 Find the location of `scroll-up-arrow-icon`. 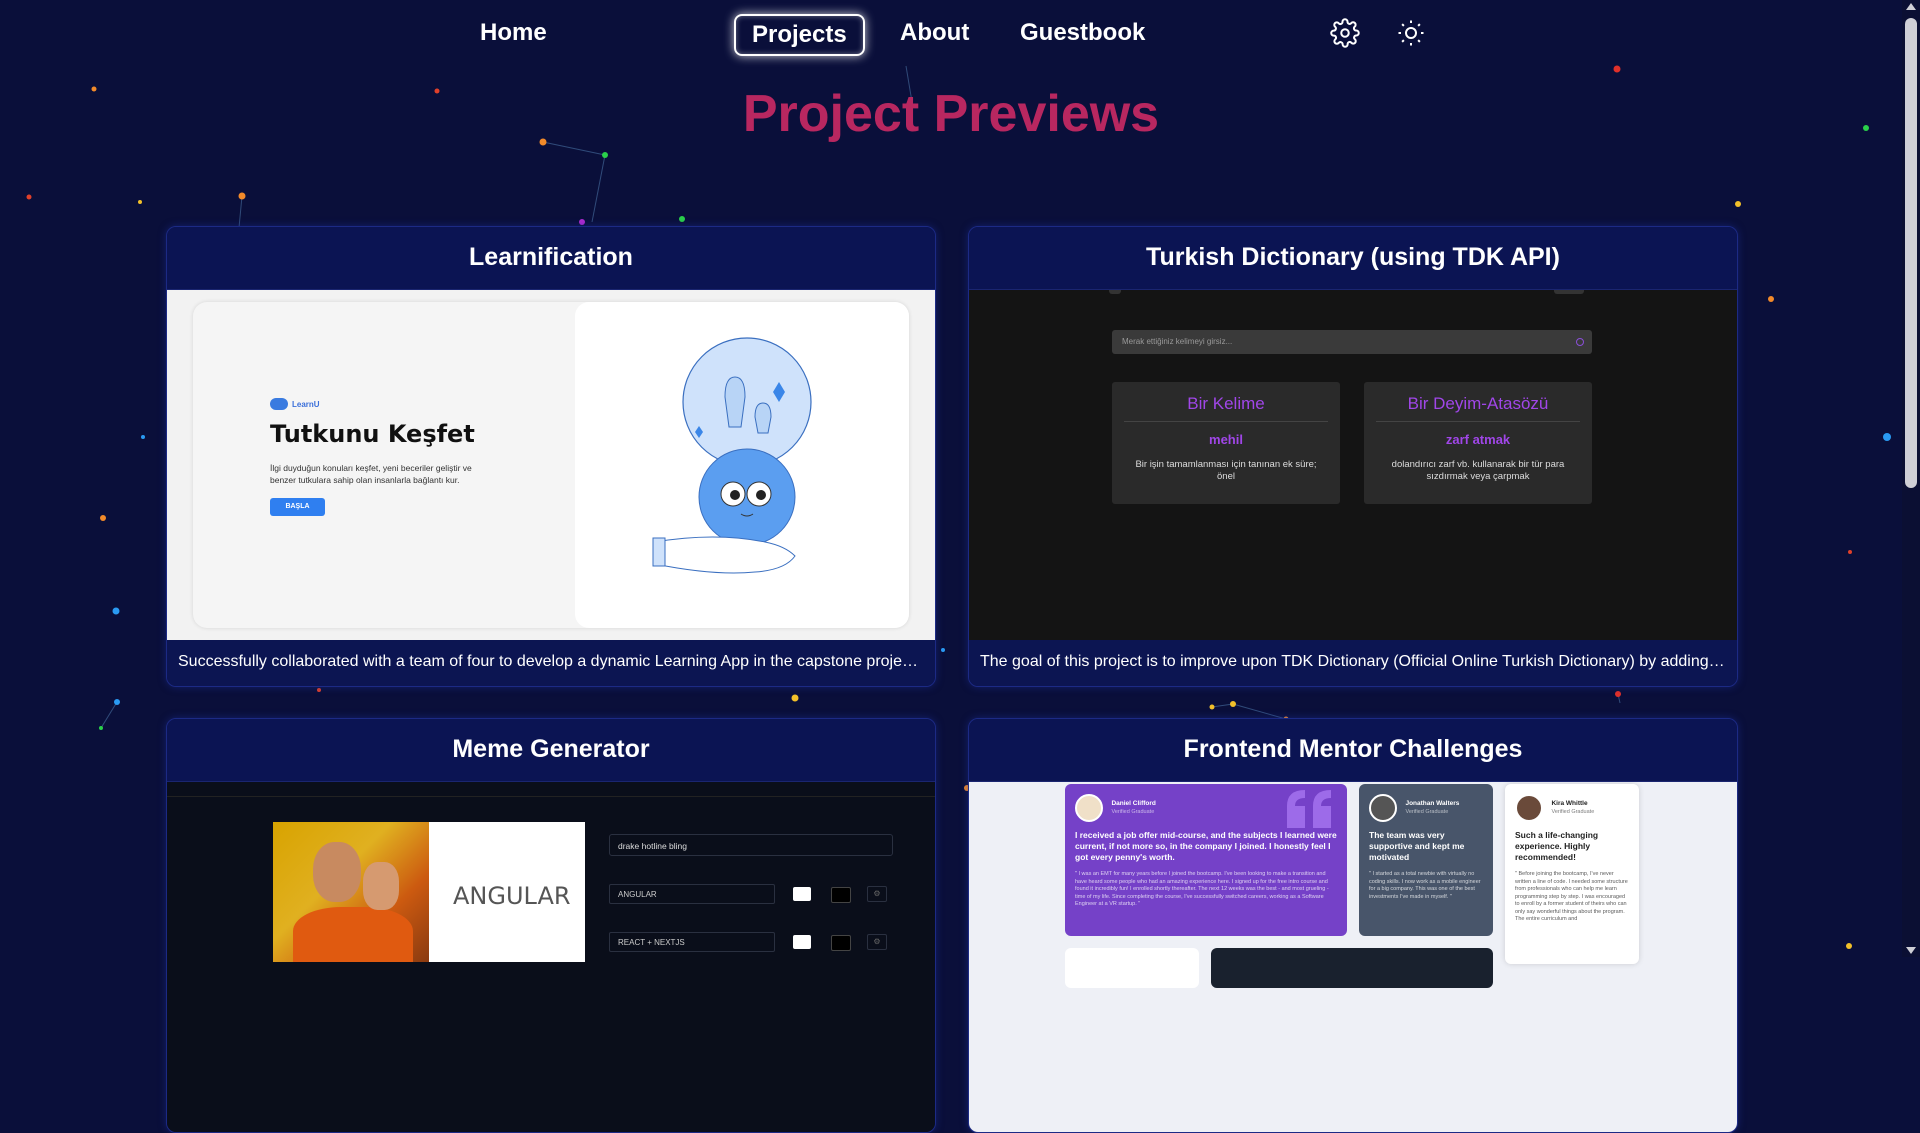

scroll-up-arrow-icon is located at coordinates (1911, 6).